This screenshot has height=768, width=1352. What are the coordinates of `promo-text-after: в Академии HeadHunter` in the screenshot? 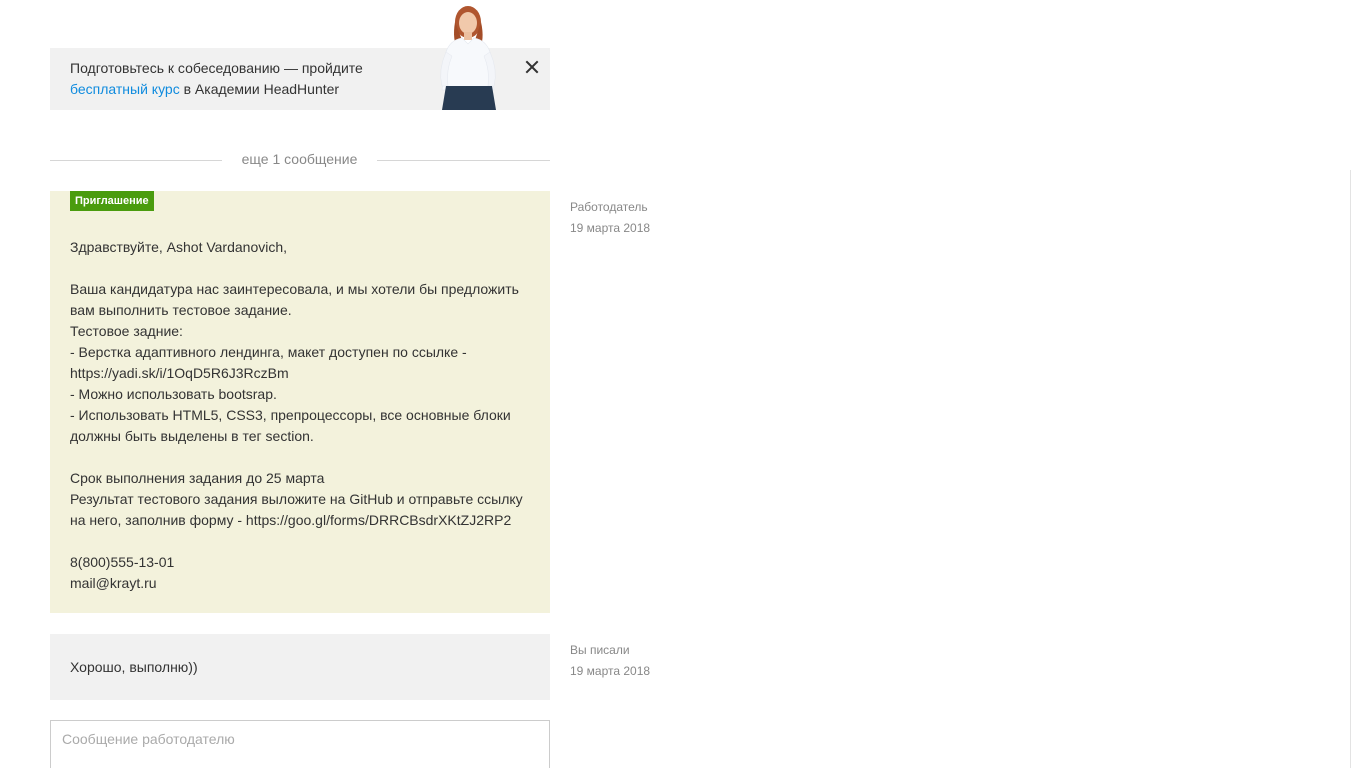 It's located at (259, 89).